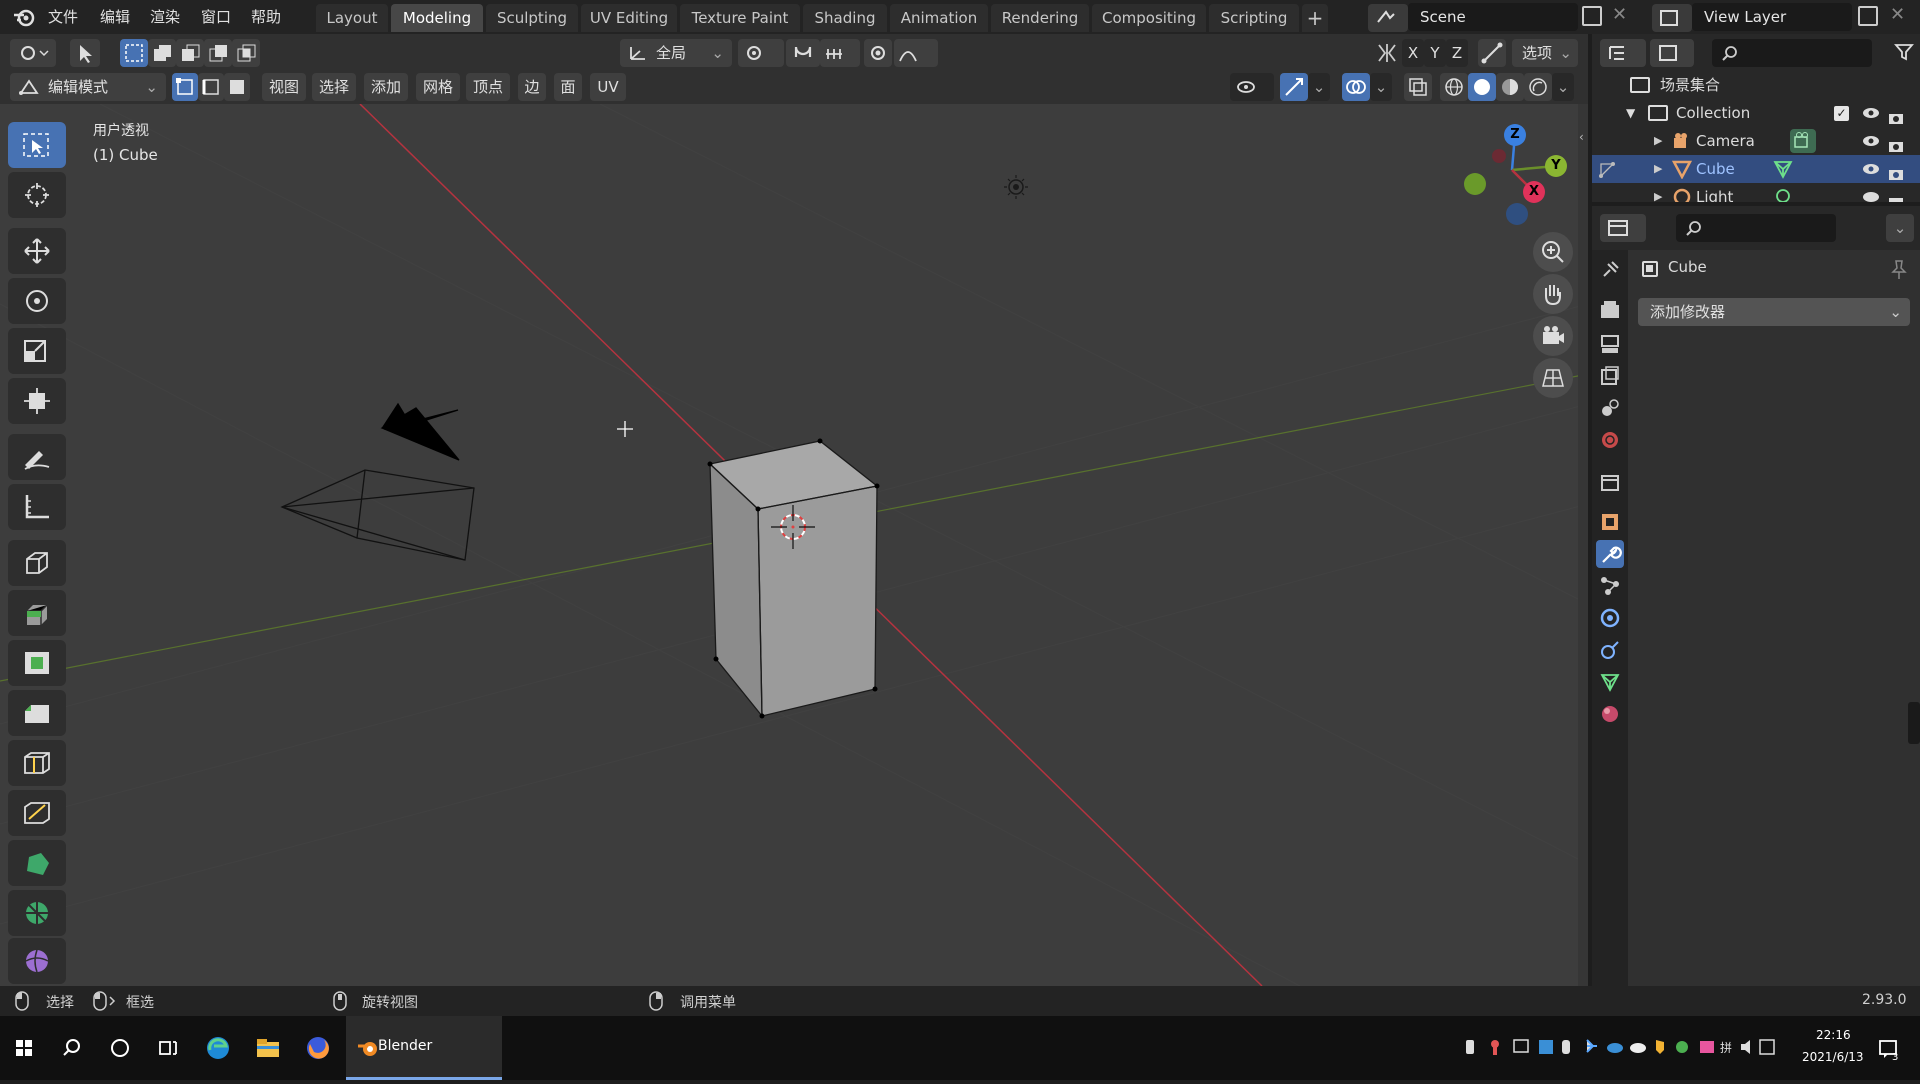 The width and height of the screenshot is (1920, 1084). I want to click on transform-orientation-dropdown: 全局 ⌄, so click(676, 53).